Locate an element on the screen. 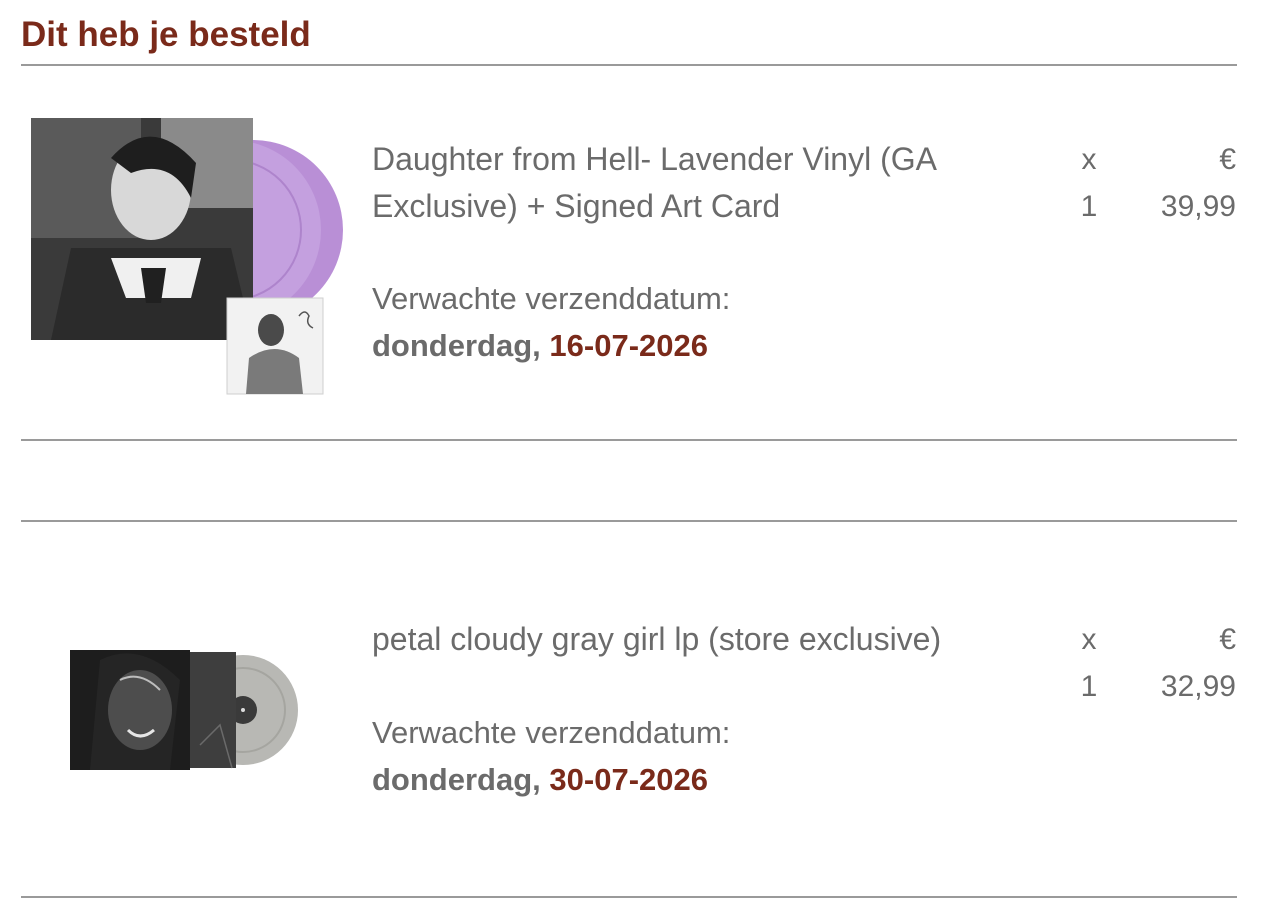 The width and height of the screenshot is (1279, 921). order-summary-heading: Dit heb je besteld is located at coordinates (166, 34).